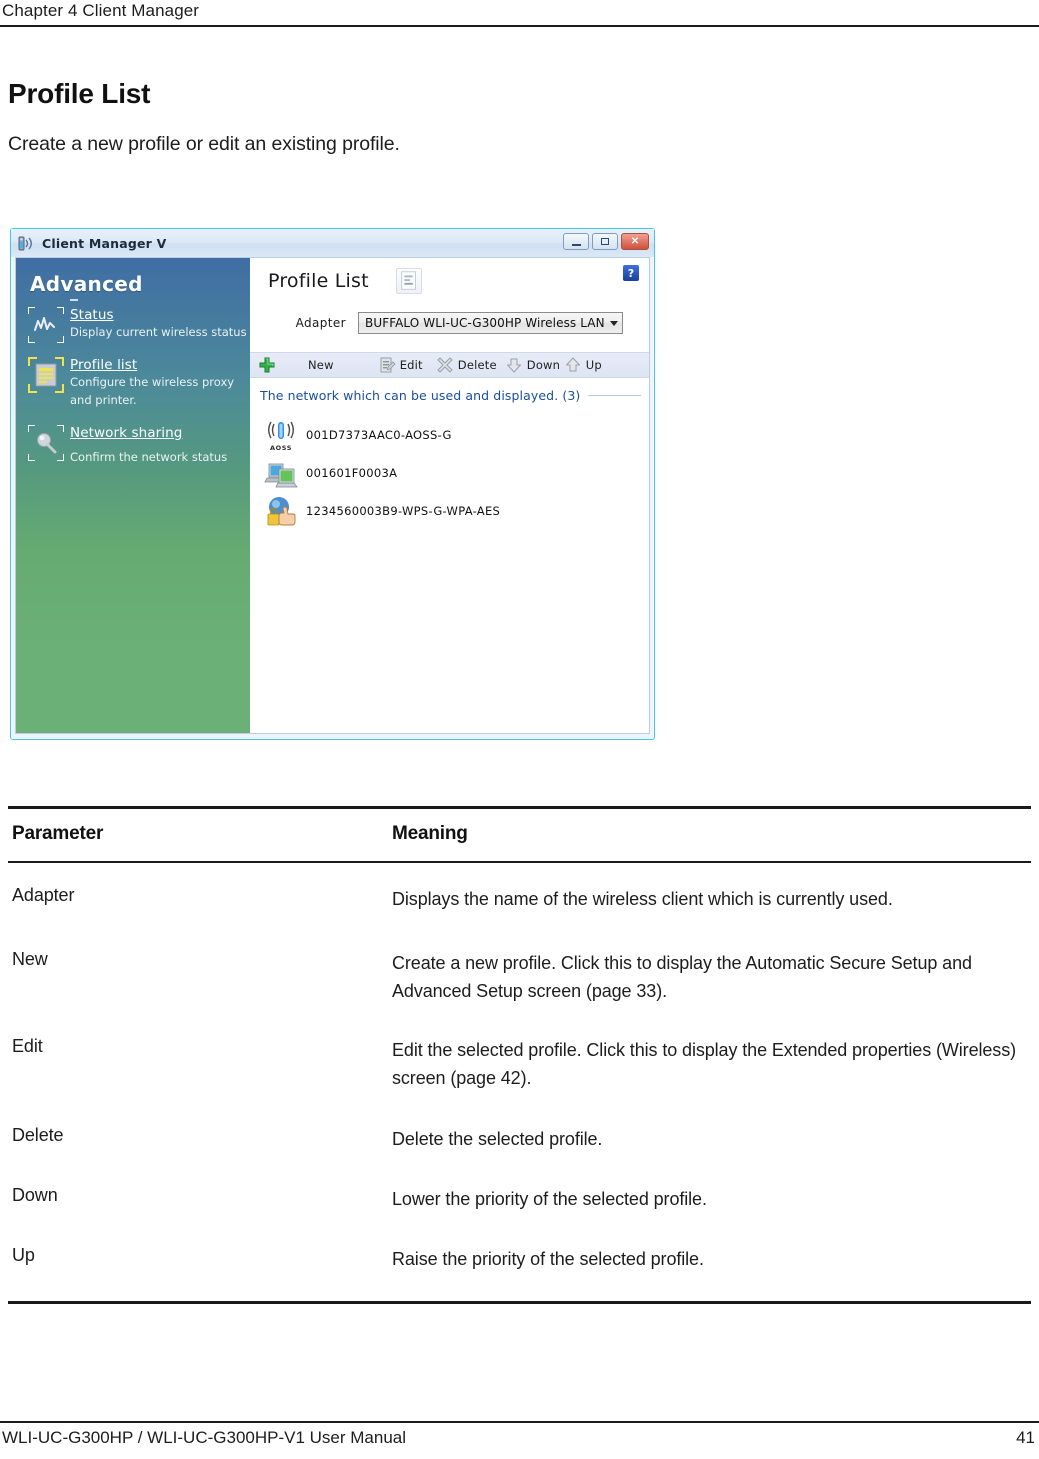 This screenshot has width=1039, height=1459. What do you see at coordinates (23, 1255) in the screenshot?
I see `row-parameter: Up` at bounding box center [23, 1255].